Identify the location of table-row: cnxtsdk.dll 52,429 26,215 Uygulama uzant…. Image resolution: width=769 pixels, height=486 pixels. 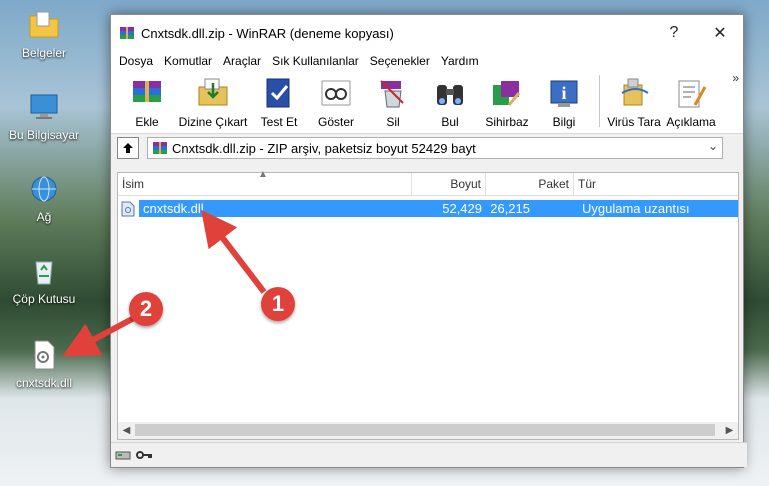
(430, 208).